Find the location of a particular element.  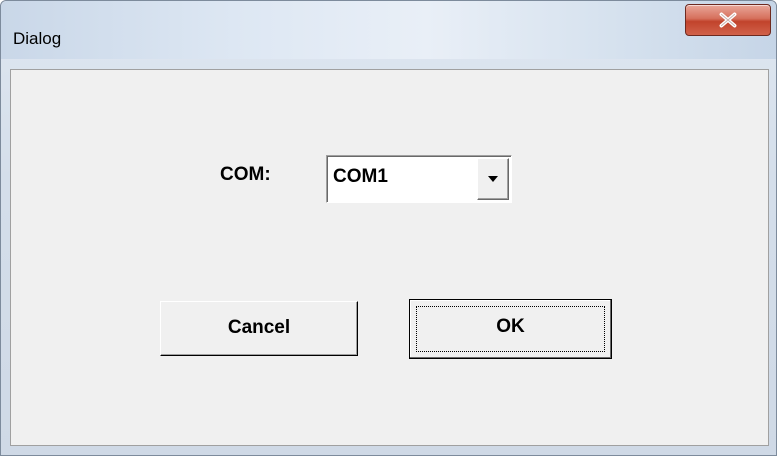

cancel-button: Cancel is located at coordinates (259, 328).